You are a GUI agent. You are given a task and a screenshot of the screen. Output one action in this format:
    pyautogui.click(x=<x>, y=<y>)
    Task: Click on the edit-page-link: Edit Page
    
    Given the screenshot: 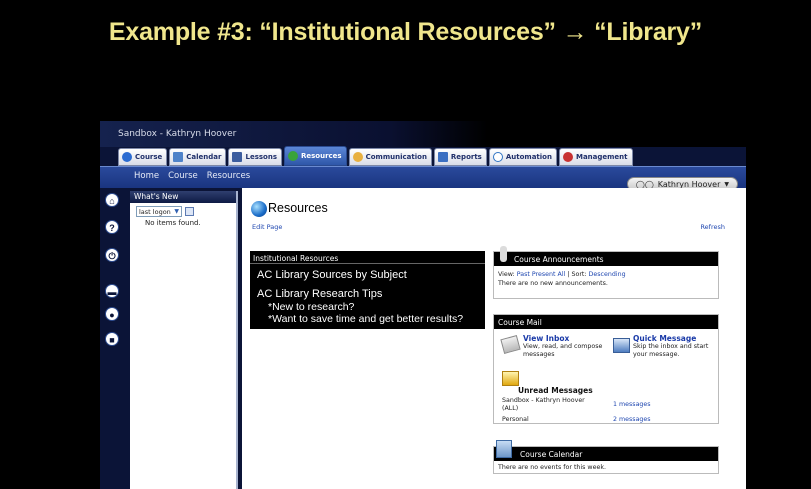 What is the action you would take?
    pyautogui.click(x=267, y=227)
    